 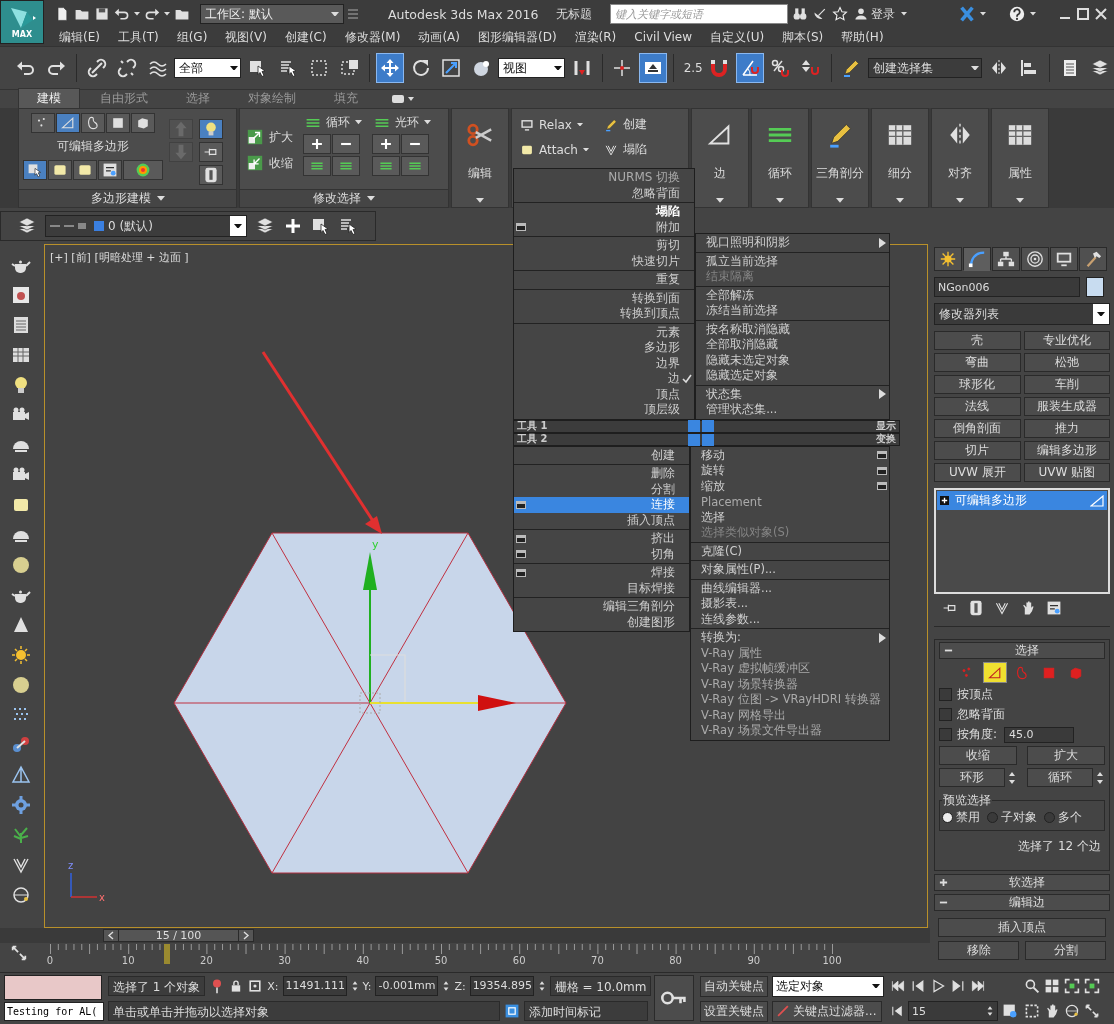 What do you see at coordinates (1066, 406) in the screenshot?
I see `modifier-button: 服装生成器` at bounding box center [1066, 406].